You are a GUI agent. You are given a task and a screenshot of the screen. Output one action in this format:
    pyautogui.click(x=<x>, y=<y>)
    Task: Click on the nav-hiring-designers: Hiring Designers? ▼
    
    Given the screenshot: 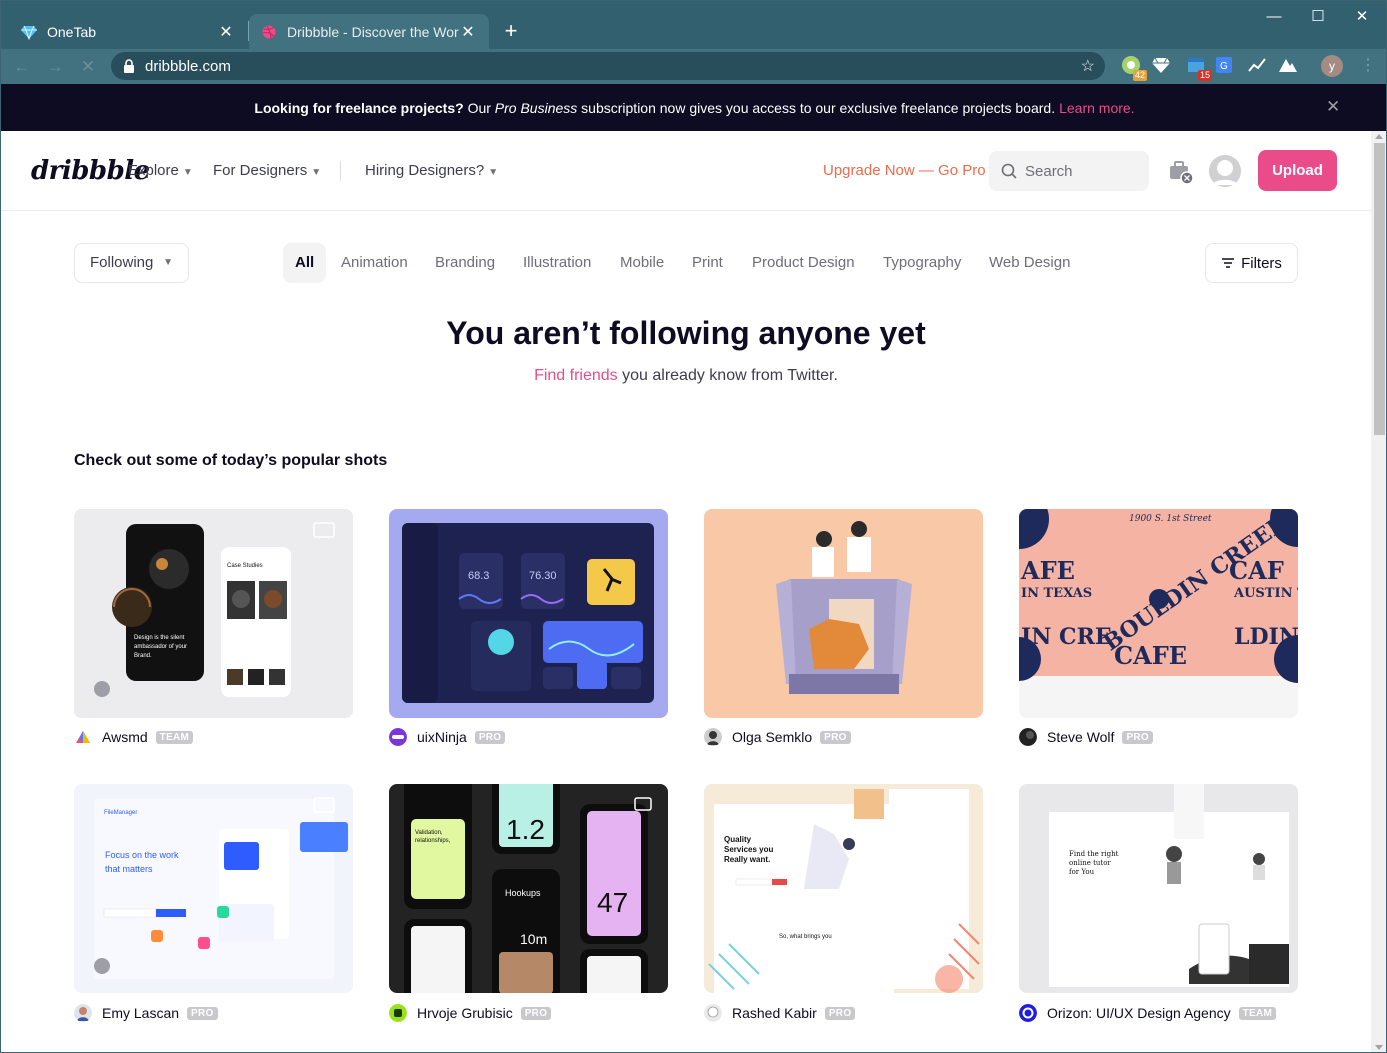 What is the action you would take?
    pyautogui.click(x=431, y=170)
    